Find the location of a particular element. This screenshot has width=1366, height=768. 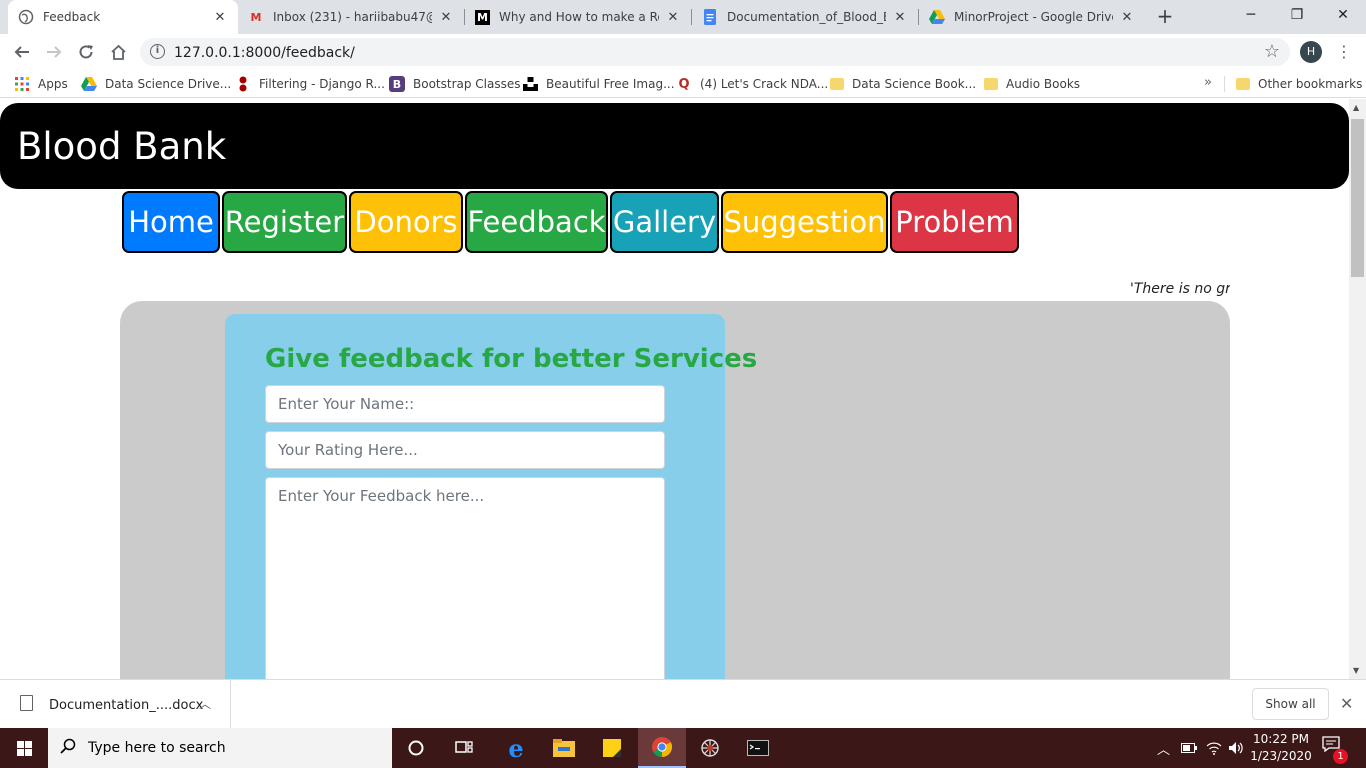

bookmark-audio-books: Audio Books is located at coordinates (1032, 84).